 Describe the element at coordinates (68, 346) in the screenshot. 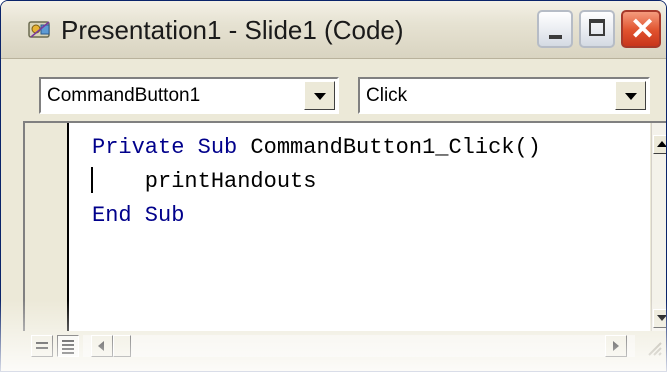

I see `full-module-view-button` at that location.